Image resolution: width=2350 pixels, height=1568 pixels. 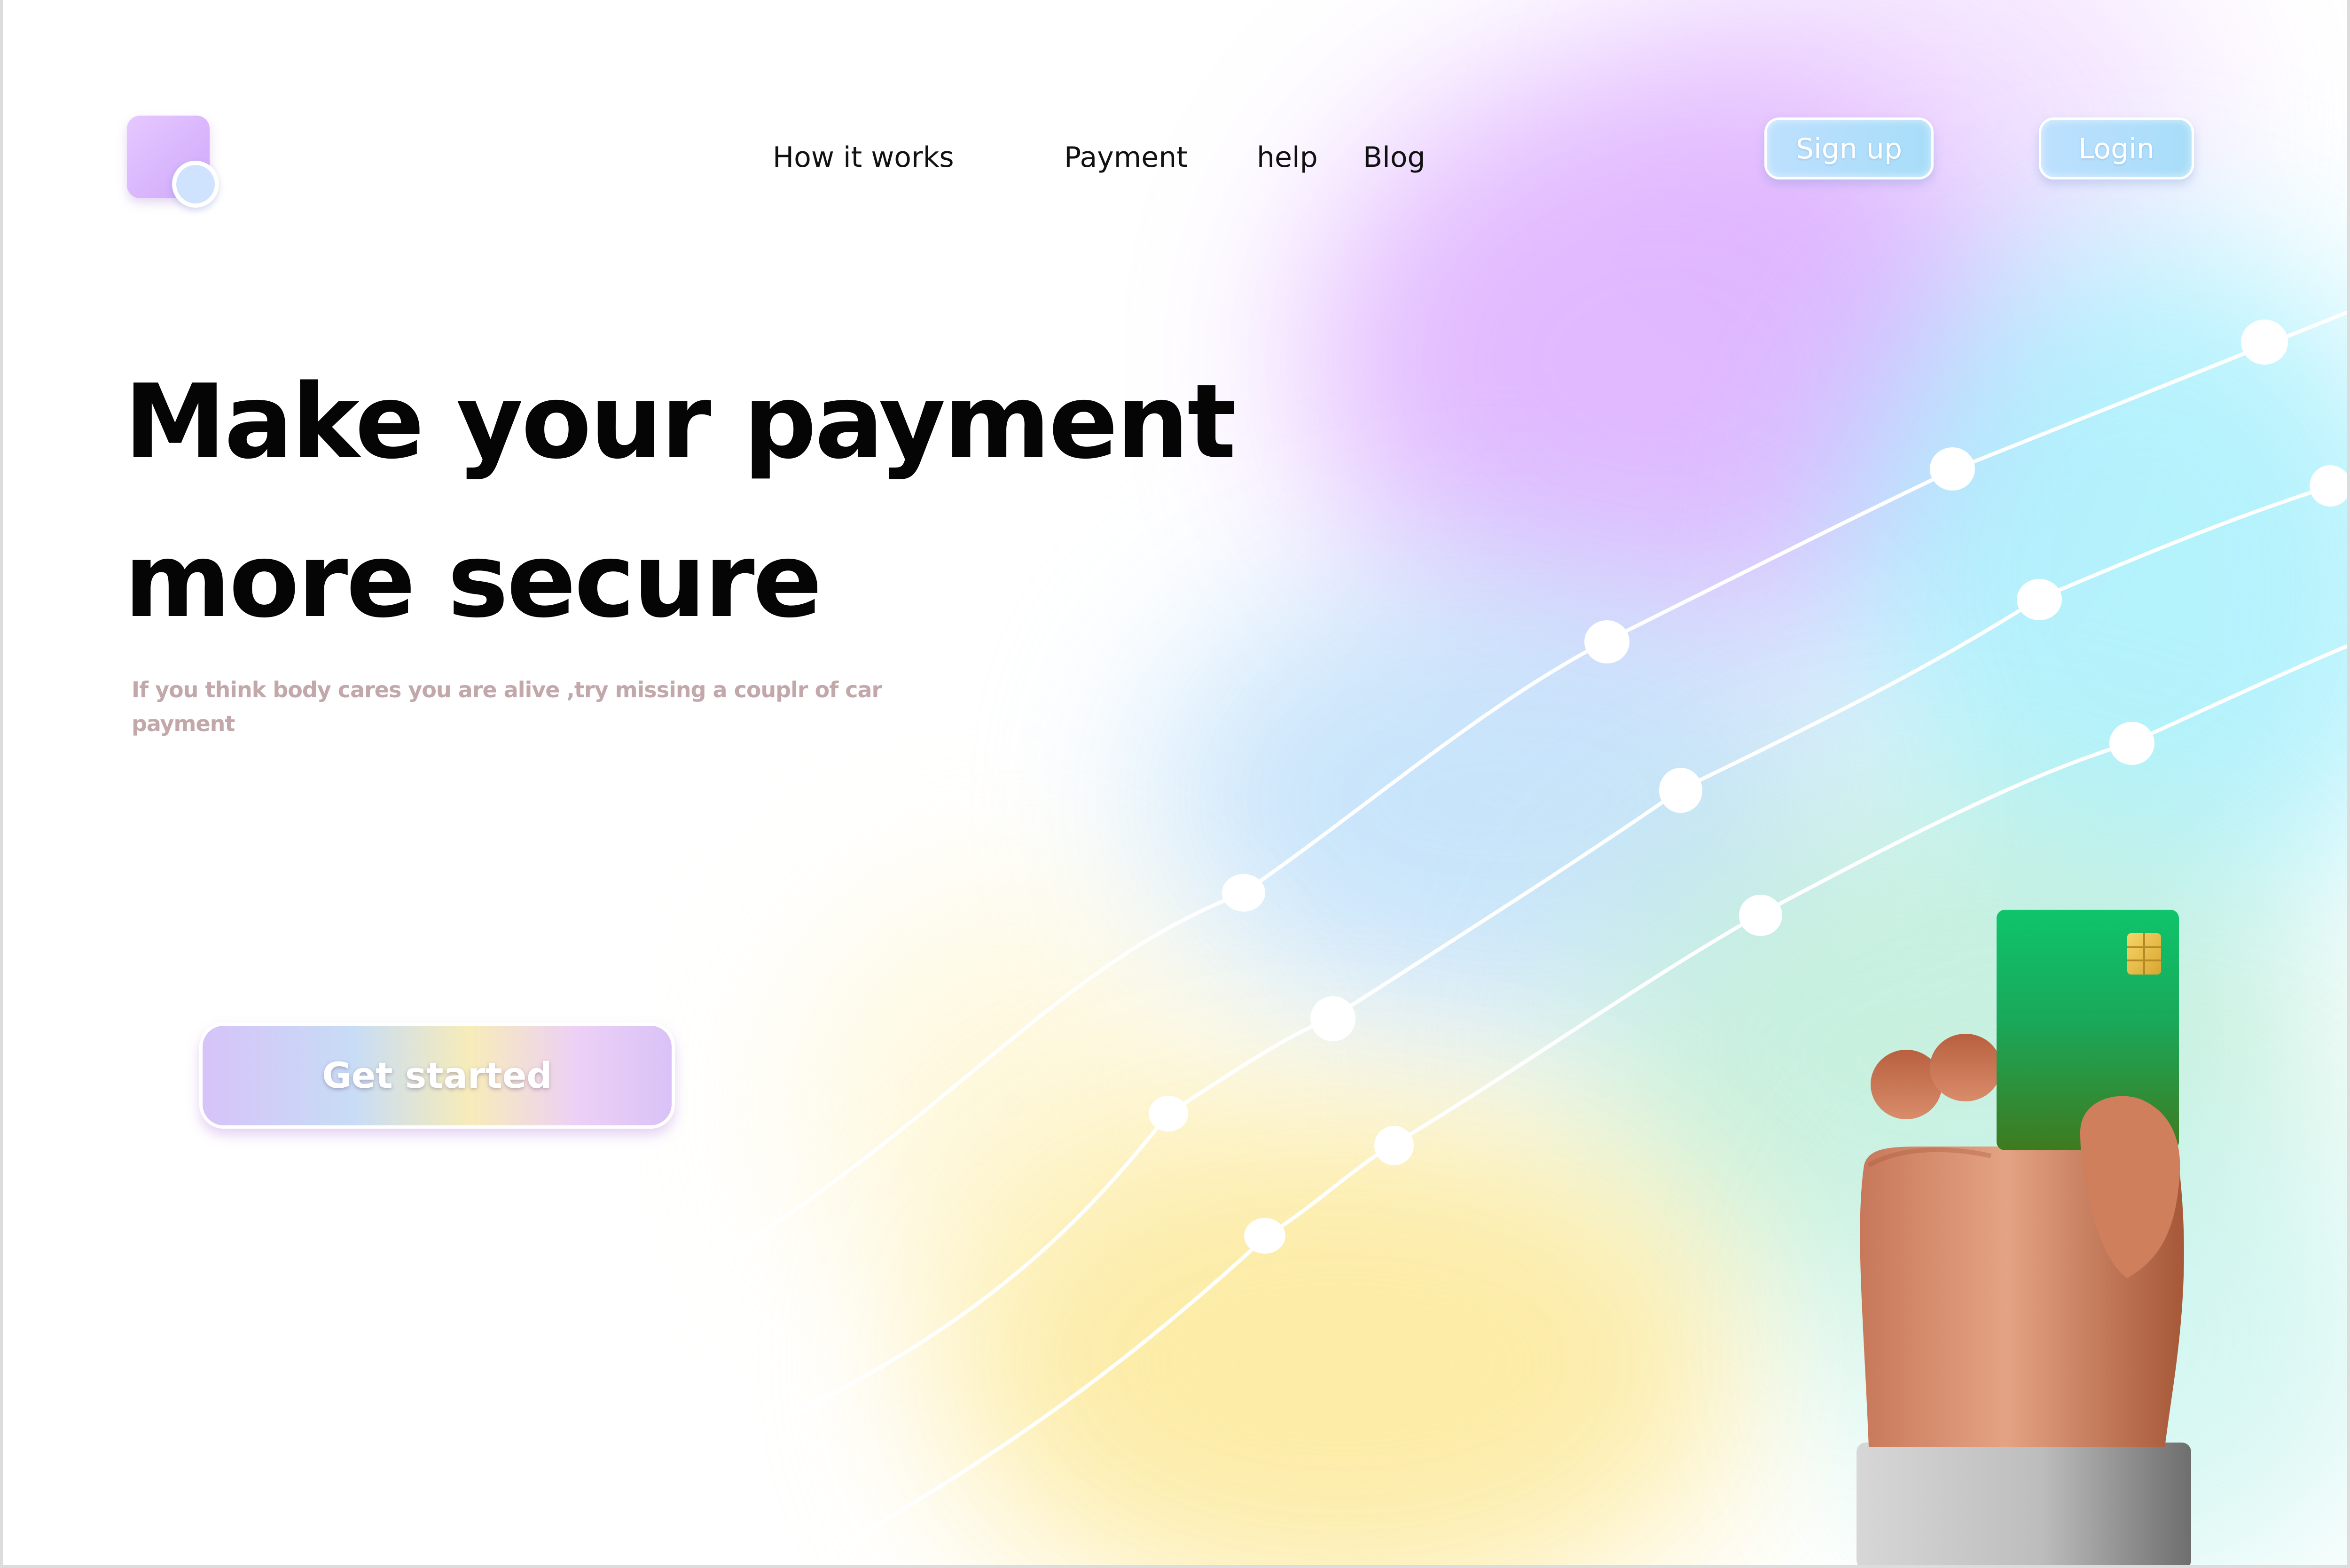 What do you see at coordinates (169, 158) in the screenshot?
I see `app-logo` at bounding box center [169, 158].